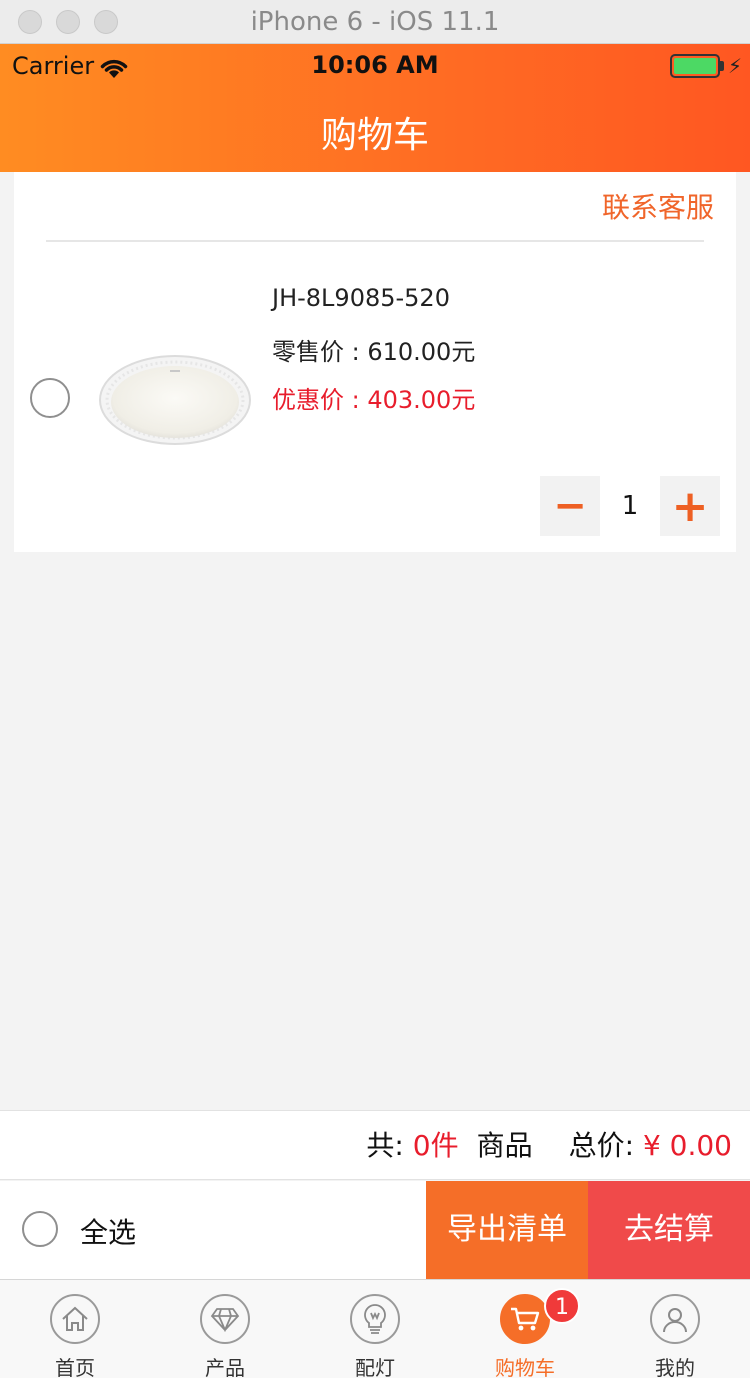 The width and height of the screenshot is (750, 1378). I want to click on home-icon, so click(75, 1319).